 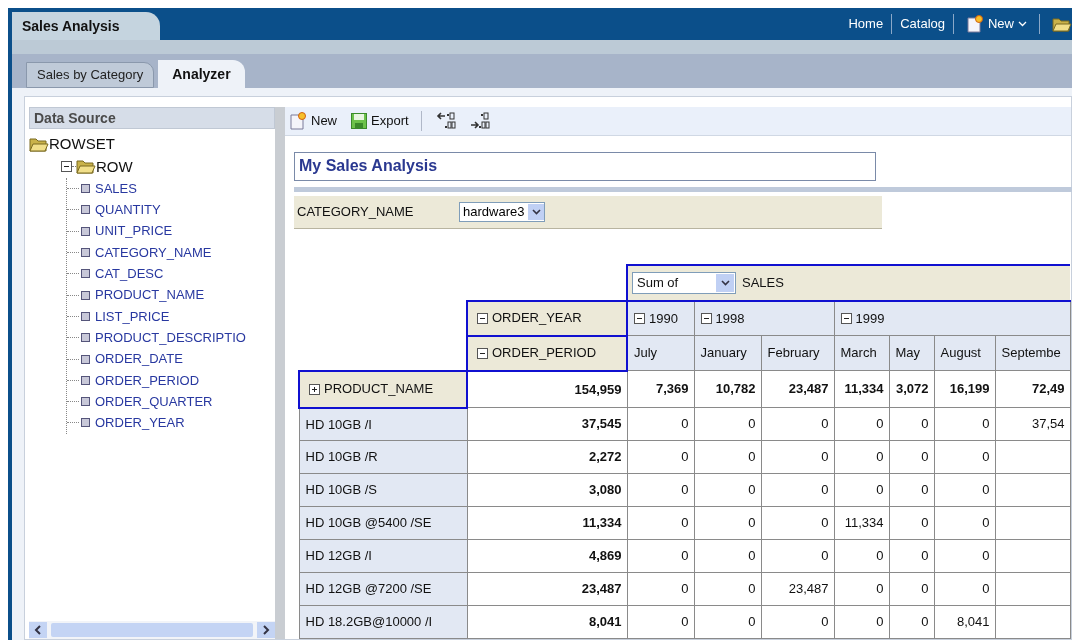 I want to click on measure-label: SALES, so click(x=763, y=282).